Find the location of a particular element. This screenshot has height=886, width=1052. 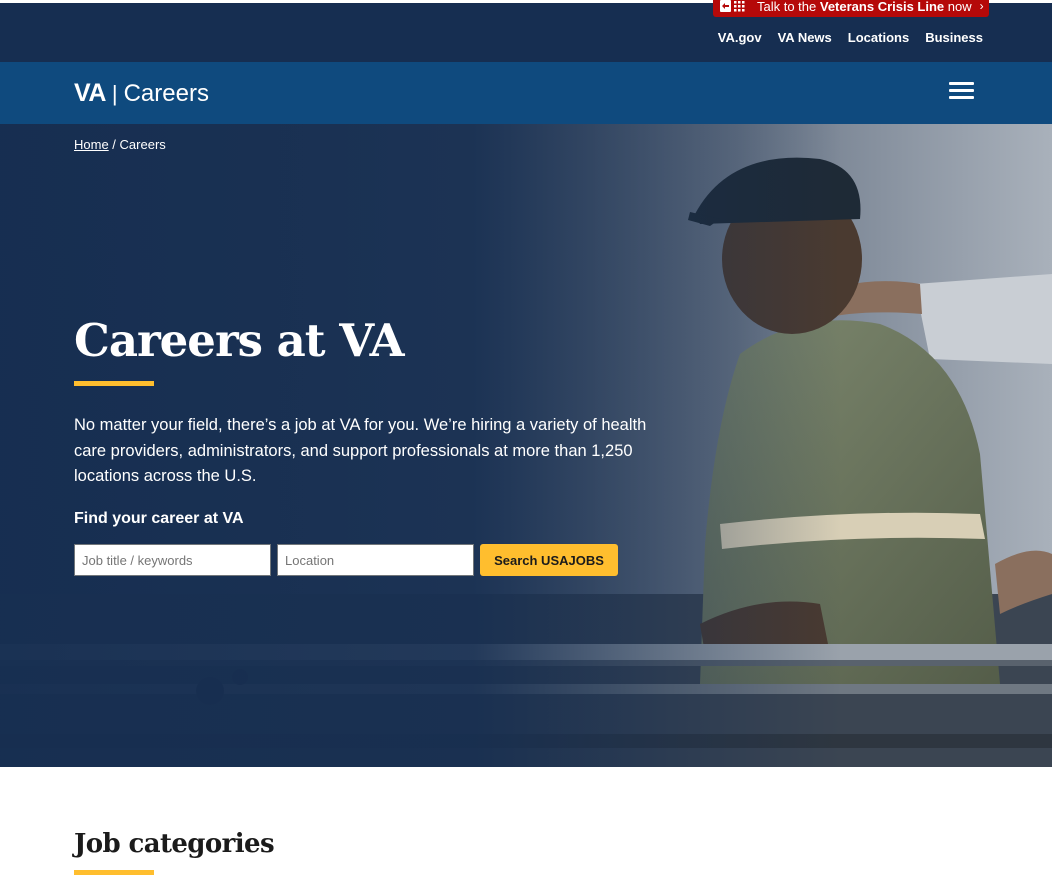

title-accent-bar is located at coordinates (114, 383).